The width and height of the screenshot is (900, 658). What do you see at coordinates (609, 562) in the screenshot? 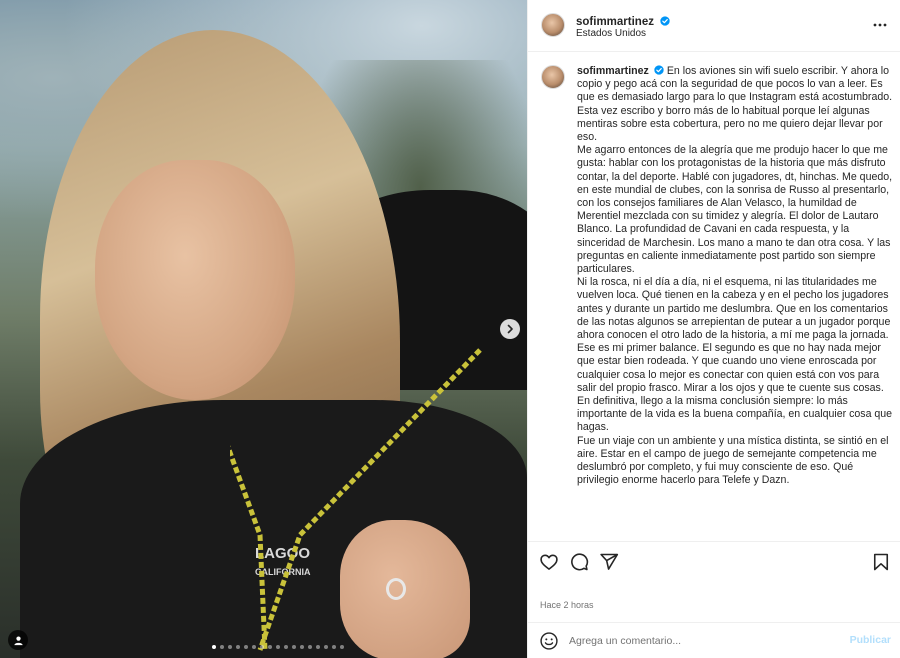
I see `send-icon` at bounding box center [609, 562].